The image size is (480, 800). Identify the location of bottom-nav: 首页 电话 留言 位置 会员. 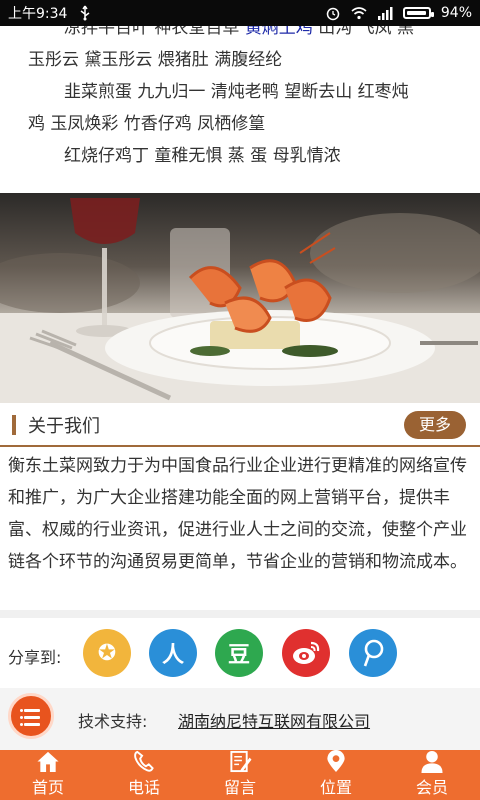
(240, 775).